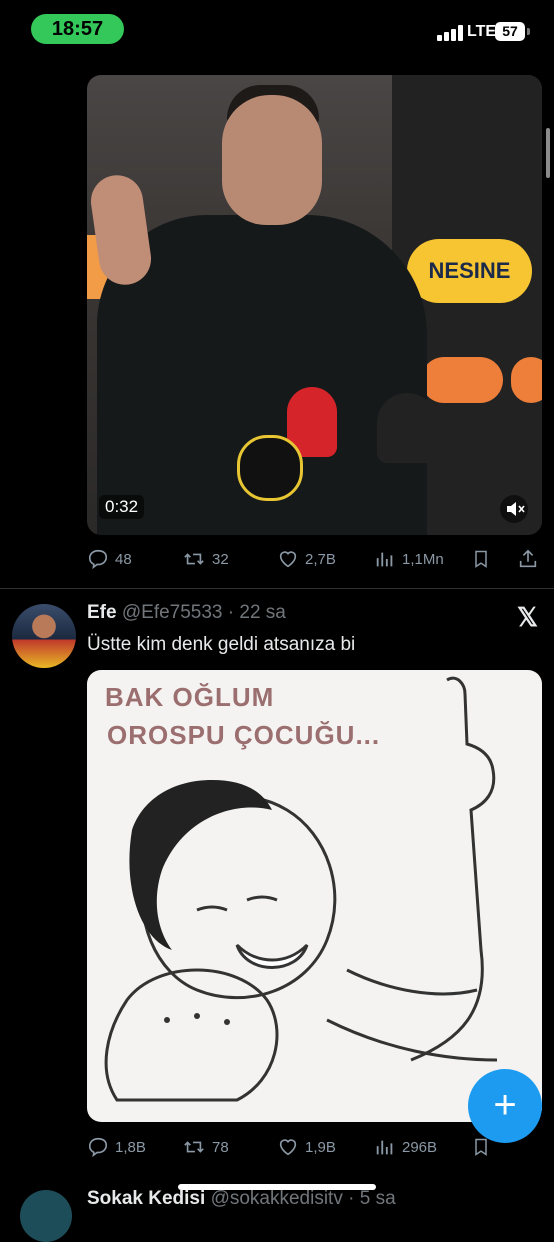  Describe the element at coordinates (526, 380) in the screenshot. I see `sponsor-board-right` at that location.